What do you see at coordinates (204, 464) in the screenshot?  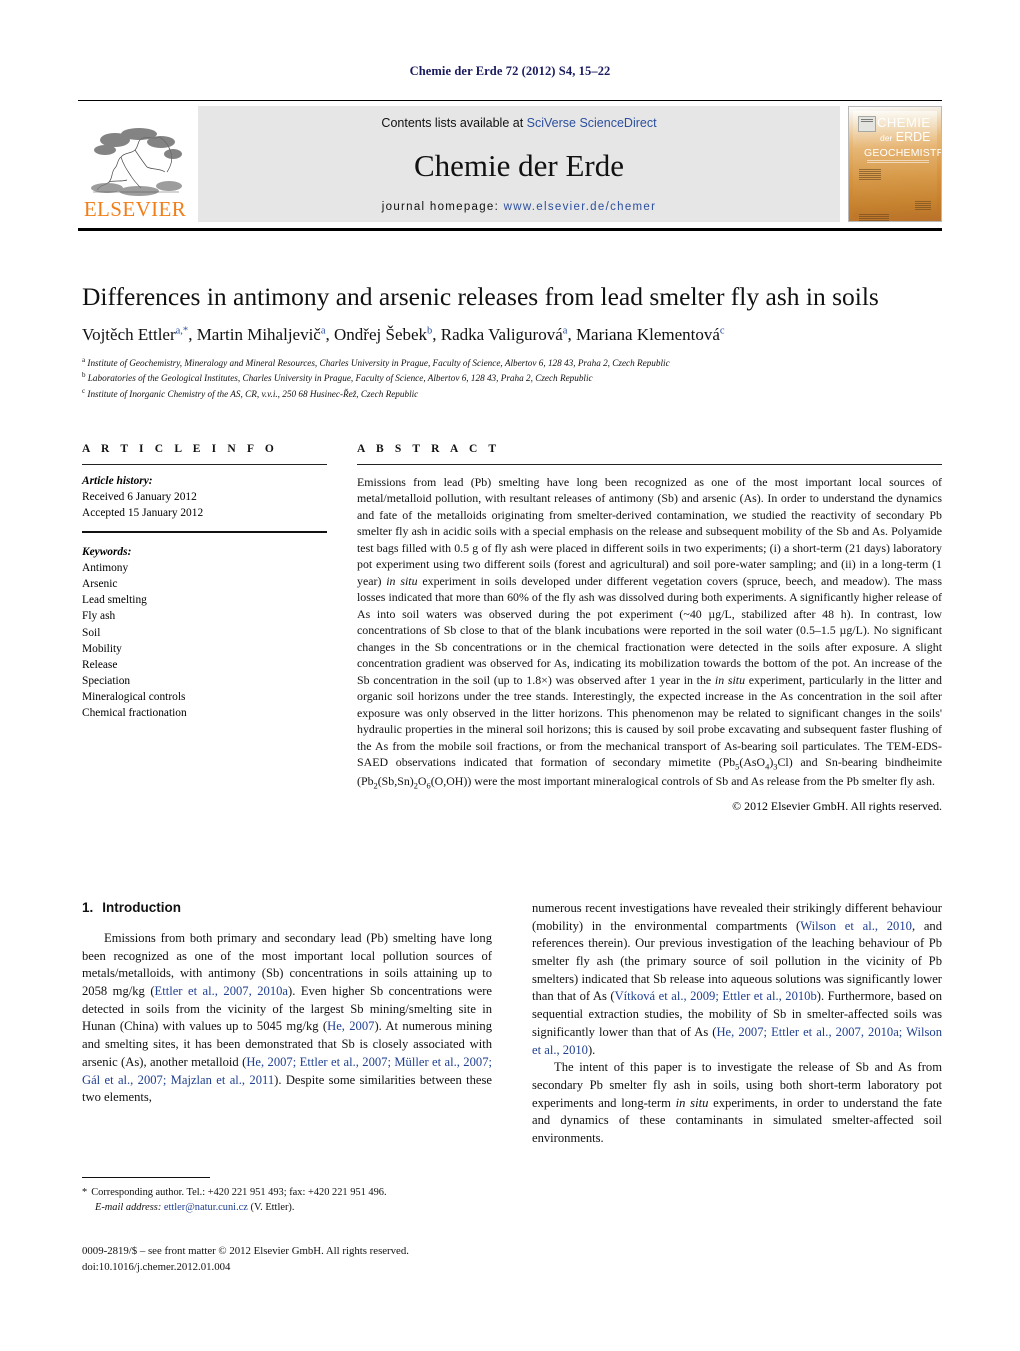 I see `article-info-rule-top` at bounding box center [204, 464].